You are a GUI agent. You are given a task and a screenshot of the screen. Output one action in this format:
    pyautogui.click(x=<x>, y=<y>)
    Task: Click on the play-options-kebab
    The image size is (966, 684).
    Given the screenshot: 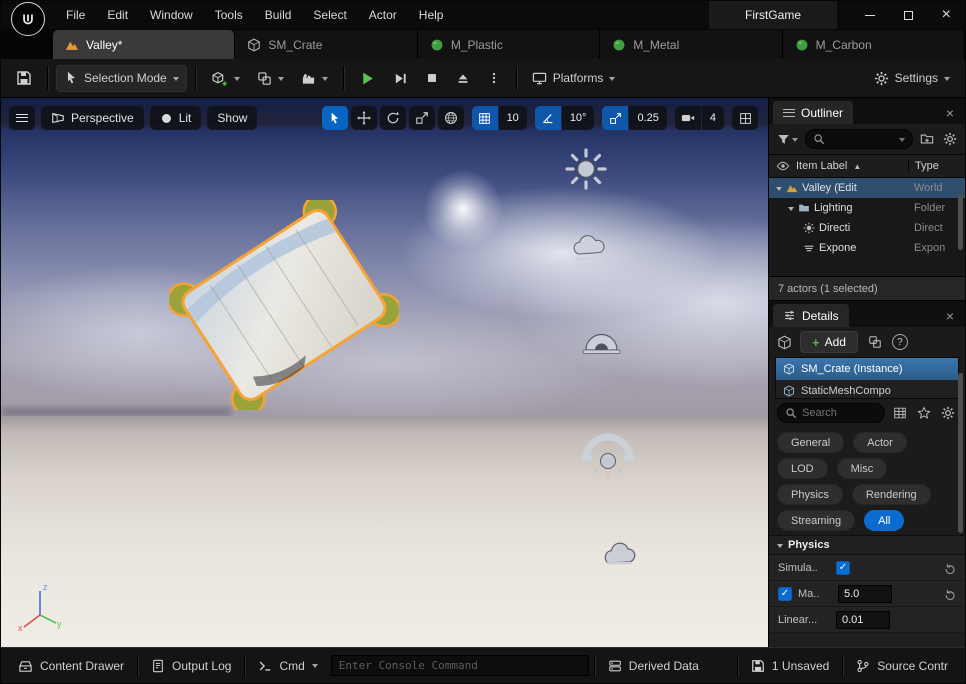 What is the action you would take?
    pyautogui.click(x=494, y=78)
    